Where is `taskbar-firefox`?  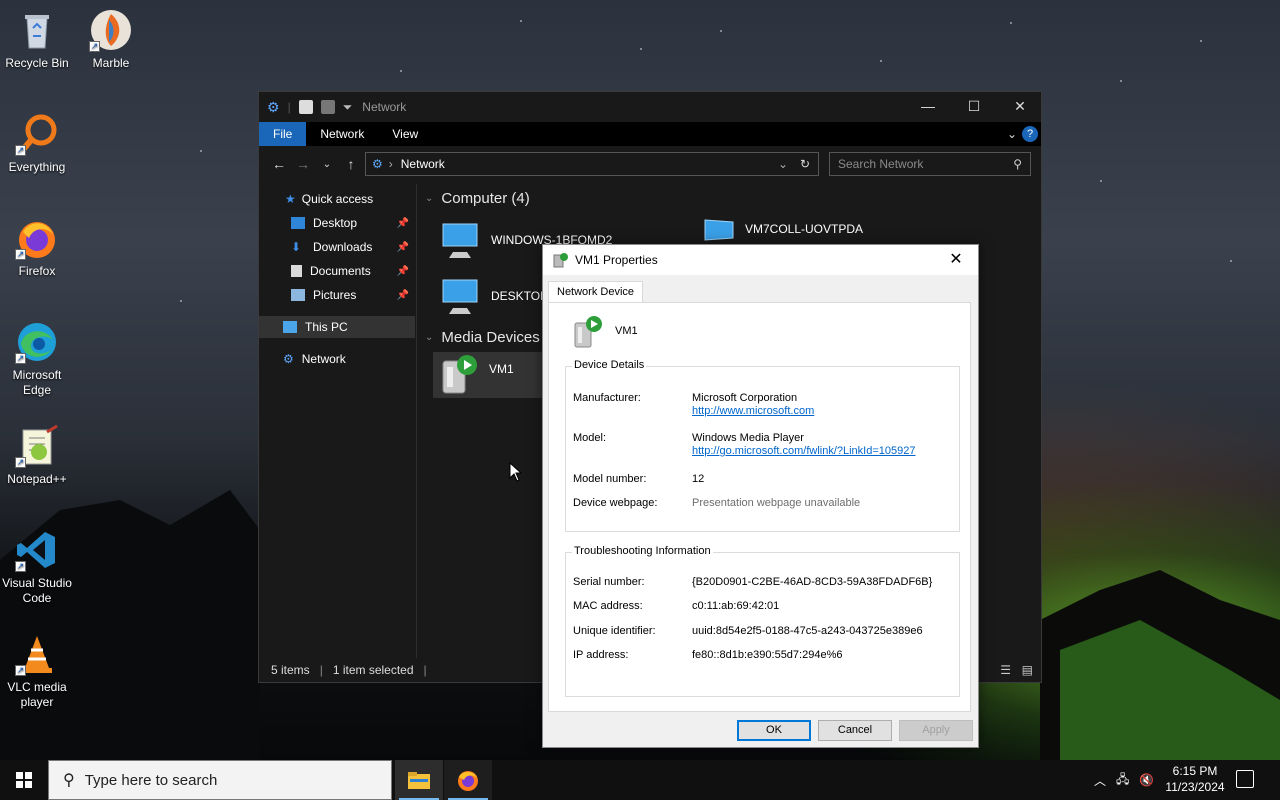 taskbar-firefox is located at coordinates (468, 780).